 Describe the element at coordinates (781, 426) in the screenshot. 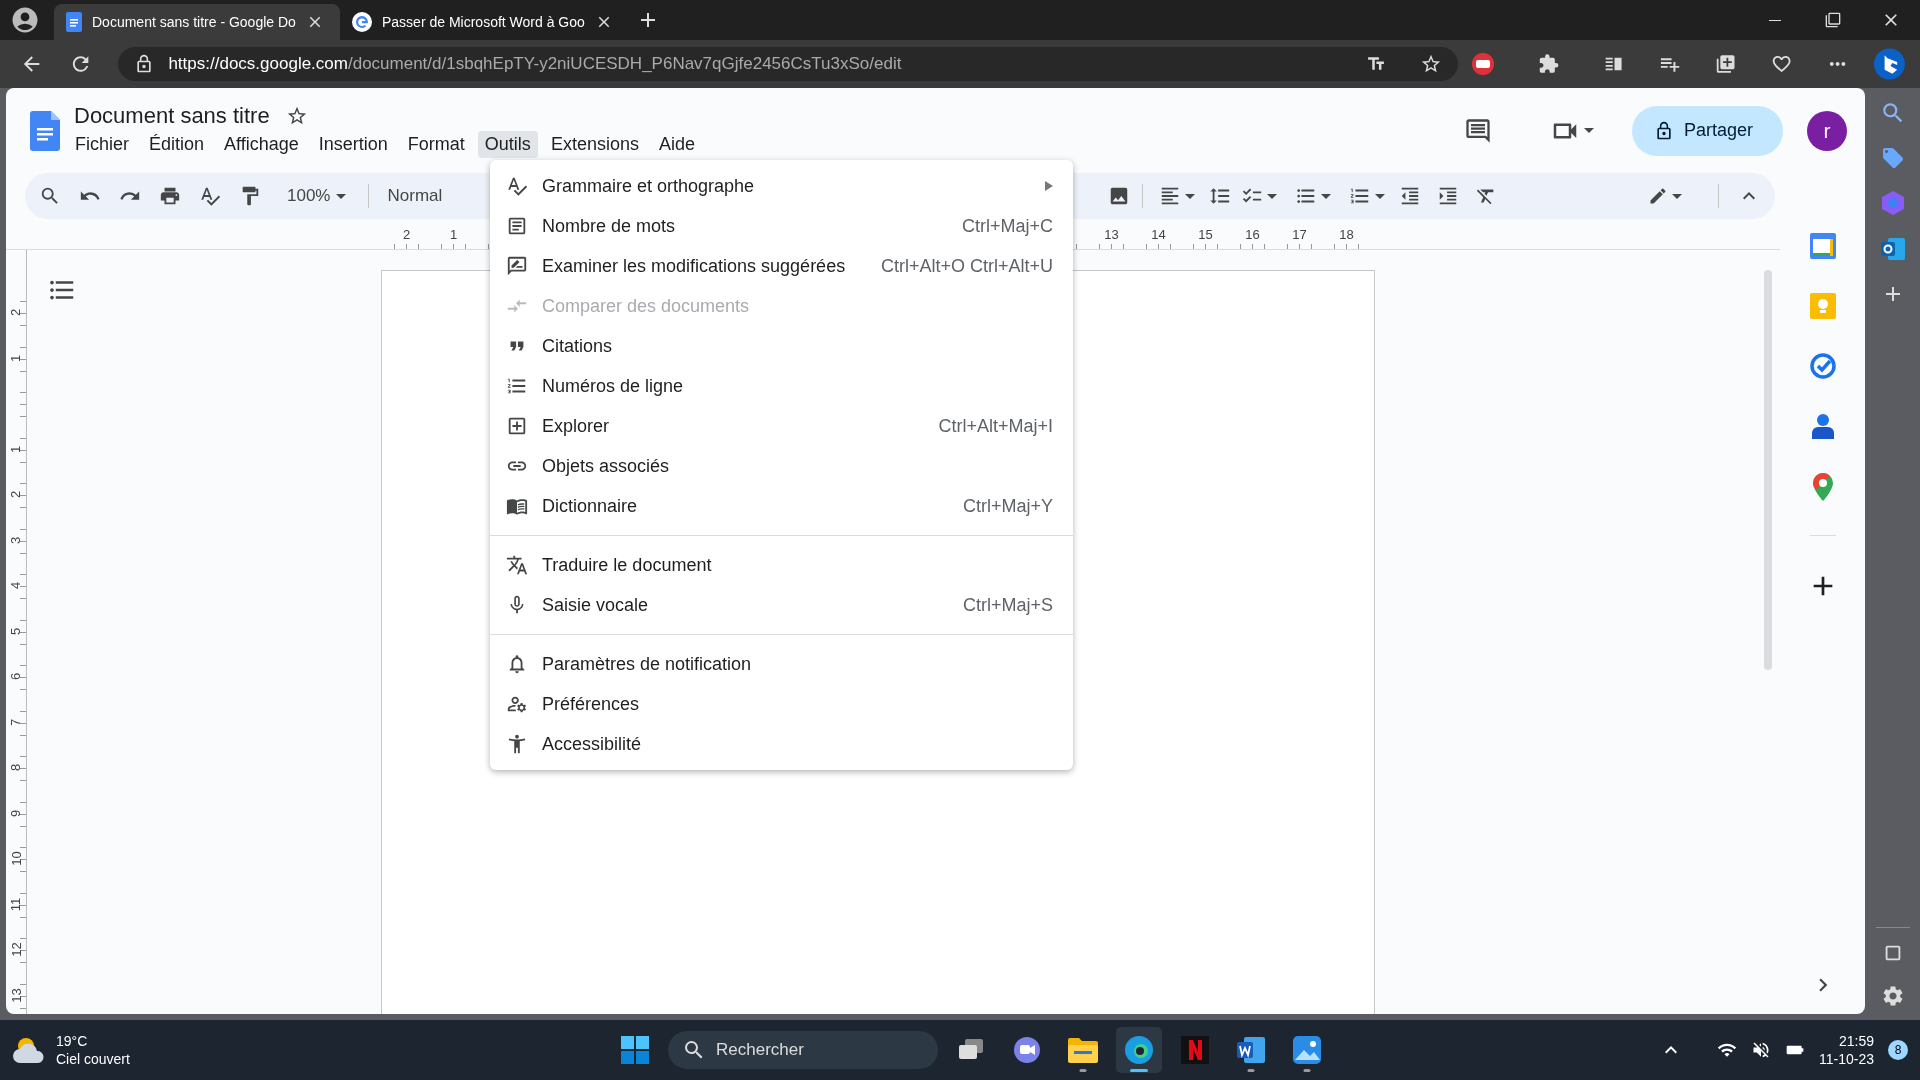

I see `menu-item: Explorer Ctrl+Alt+Maj+I` at that location.